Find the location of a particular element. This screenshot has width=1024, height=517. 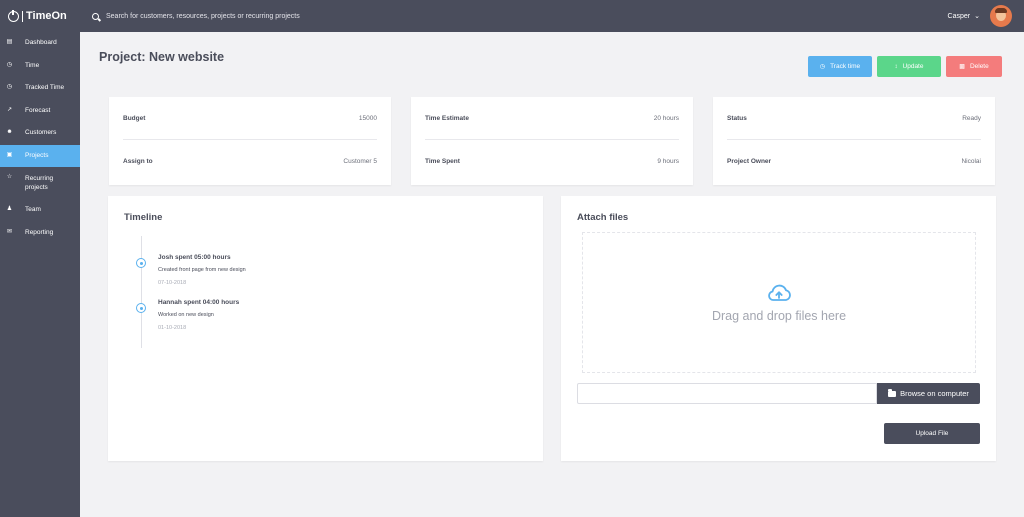

team-icon: ♟ is located at coordinates (9, 209).